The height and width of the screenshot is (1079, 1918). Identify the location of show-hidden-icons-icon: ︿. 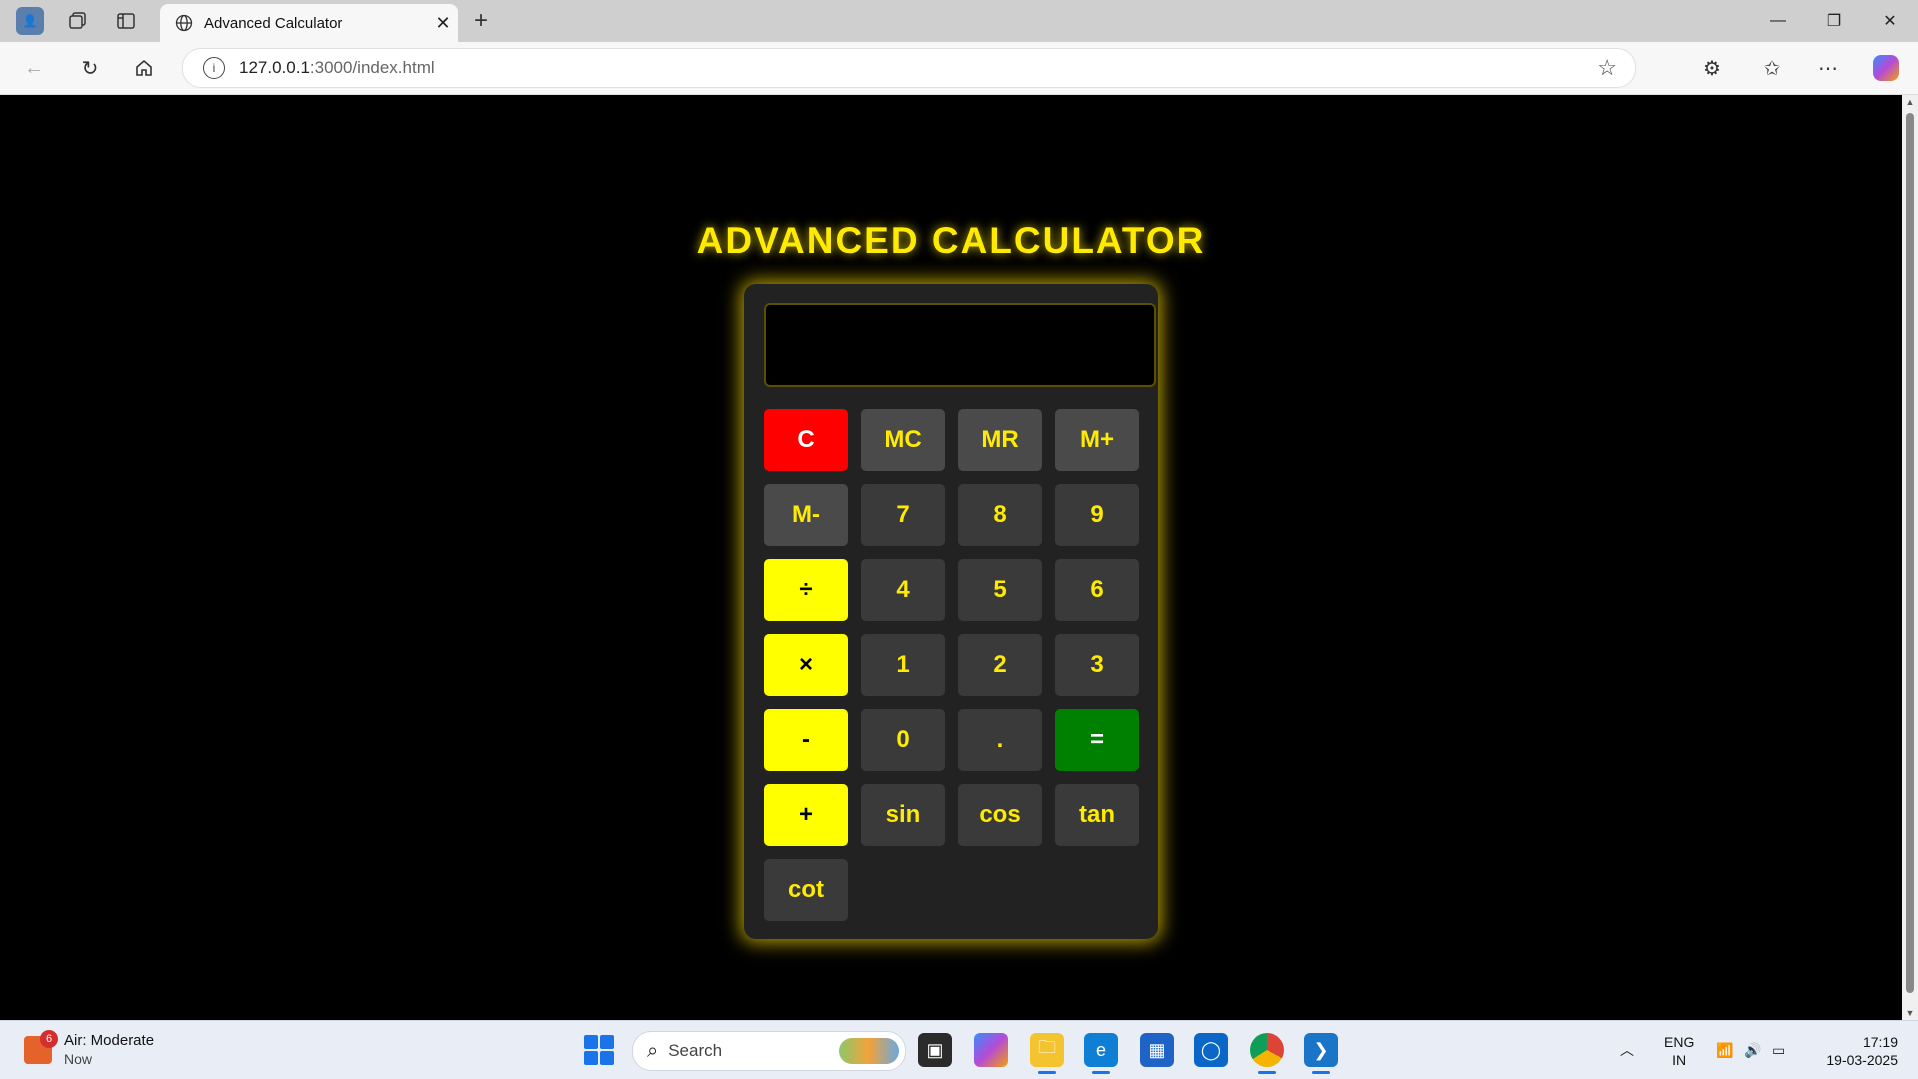
(1627, 1050).